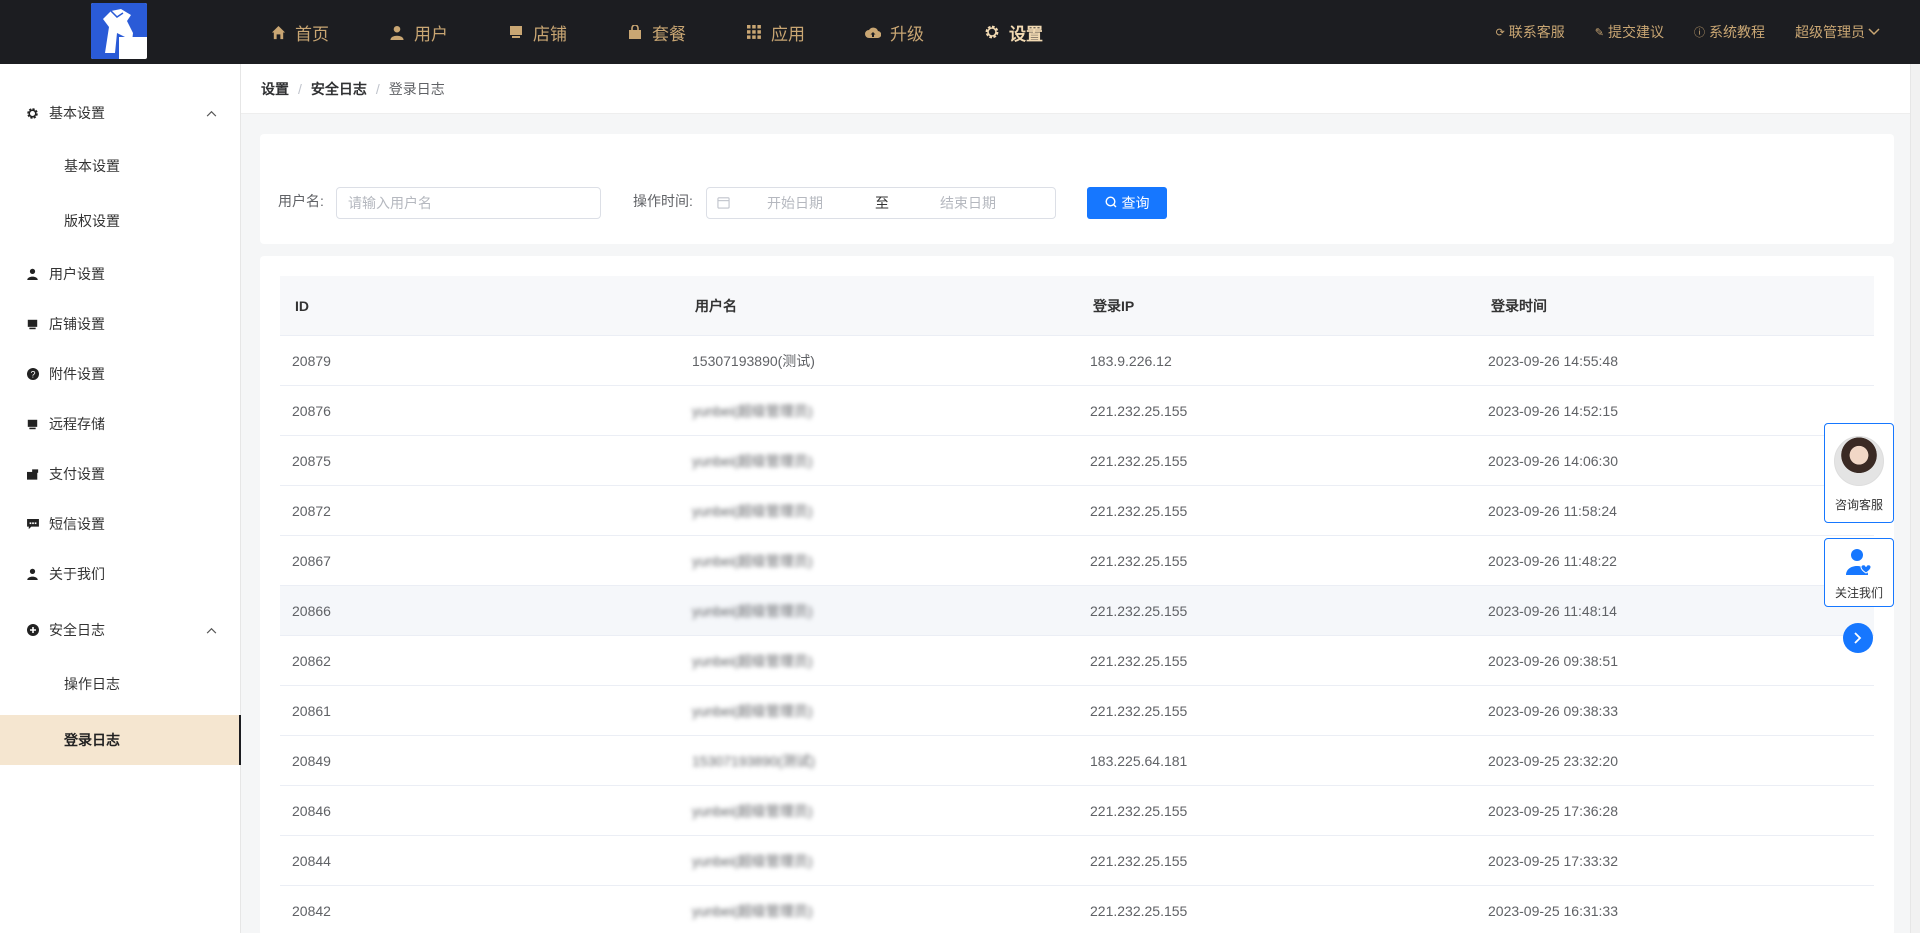  Describe the element at coordinates (312, 34) in the screenshot. I see `nav-home-label: 首页` at that location.